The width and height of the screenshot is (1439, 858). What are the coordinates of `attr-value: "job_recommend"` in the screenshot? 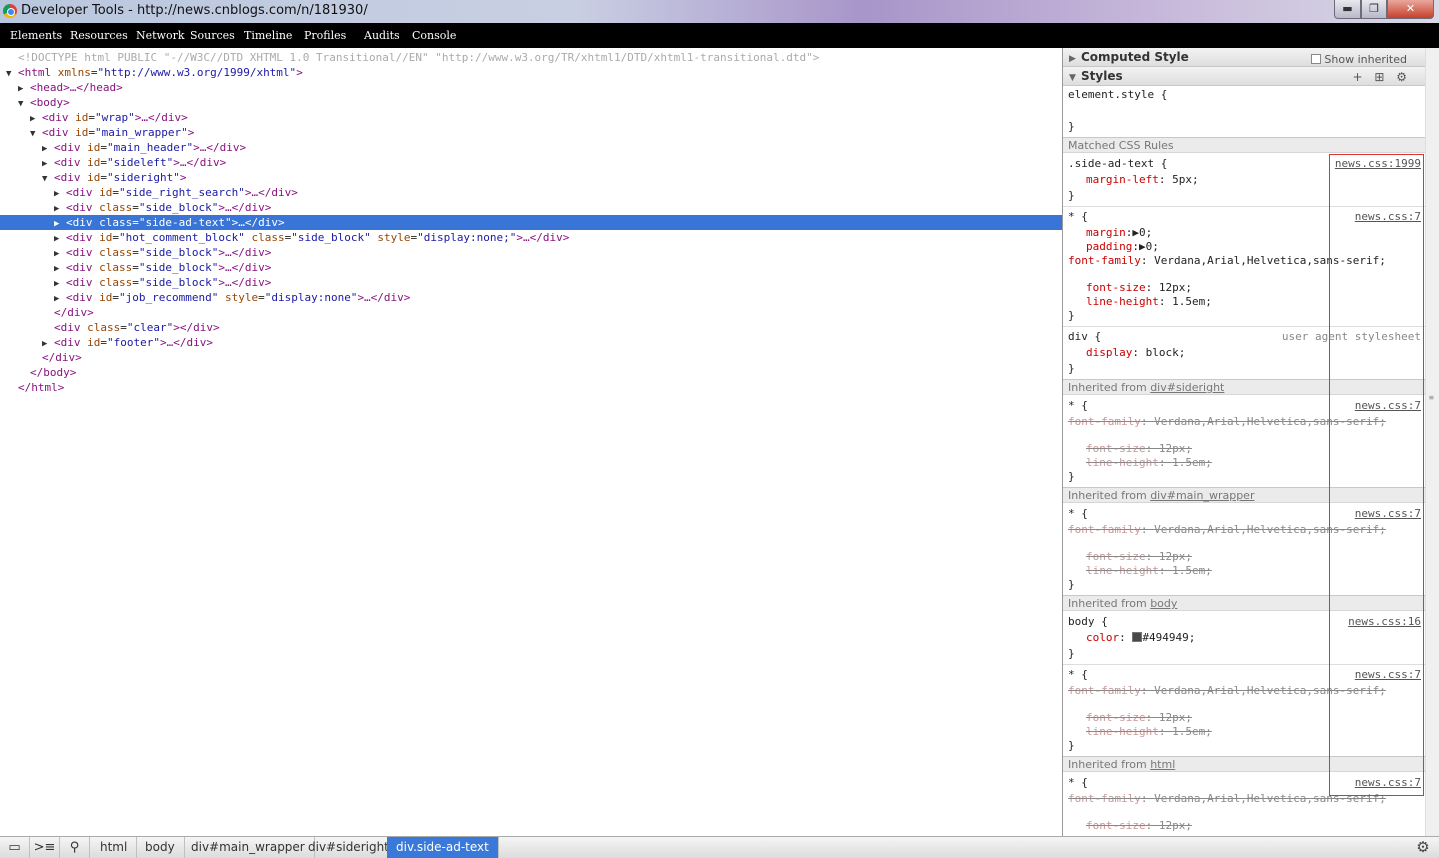 It's located at (168, 297).